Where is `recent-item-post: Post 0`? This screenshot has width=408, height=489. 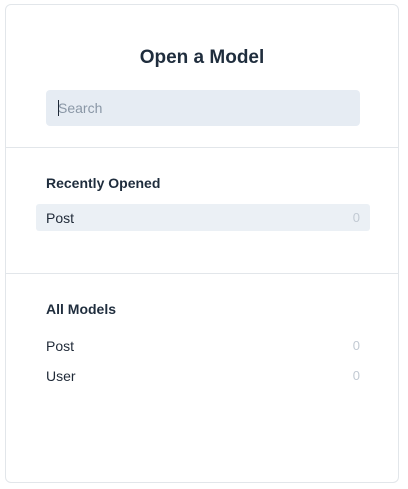
recent-item-post: Post 0 is located at coordinates (203, 217).